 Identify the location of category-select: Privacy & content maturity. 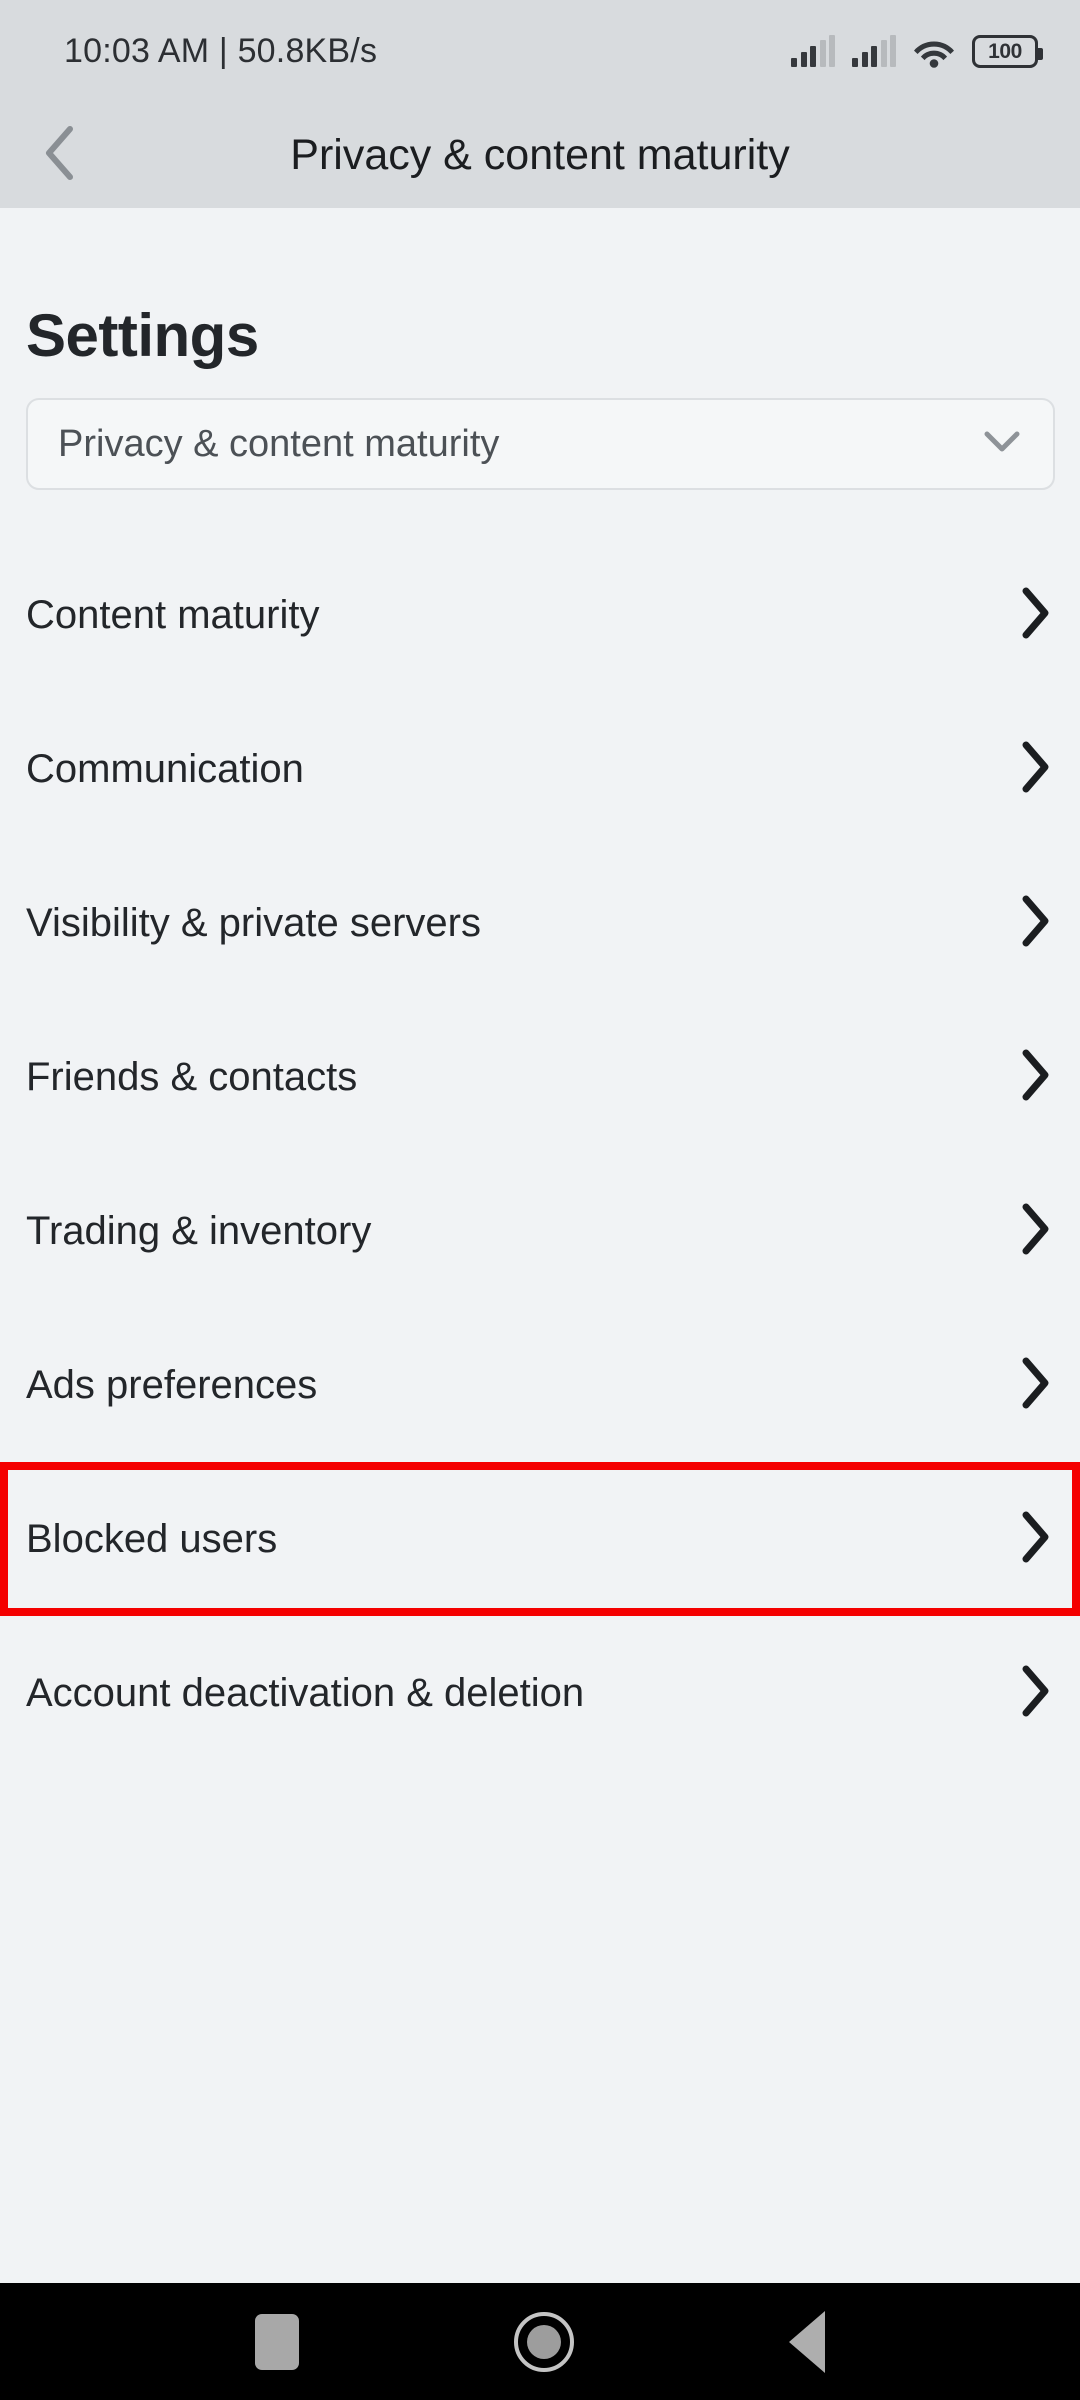
(540, 444).